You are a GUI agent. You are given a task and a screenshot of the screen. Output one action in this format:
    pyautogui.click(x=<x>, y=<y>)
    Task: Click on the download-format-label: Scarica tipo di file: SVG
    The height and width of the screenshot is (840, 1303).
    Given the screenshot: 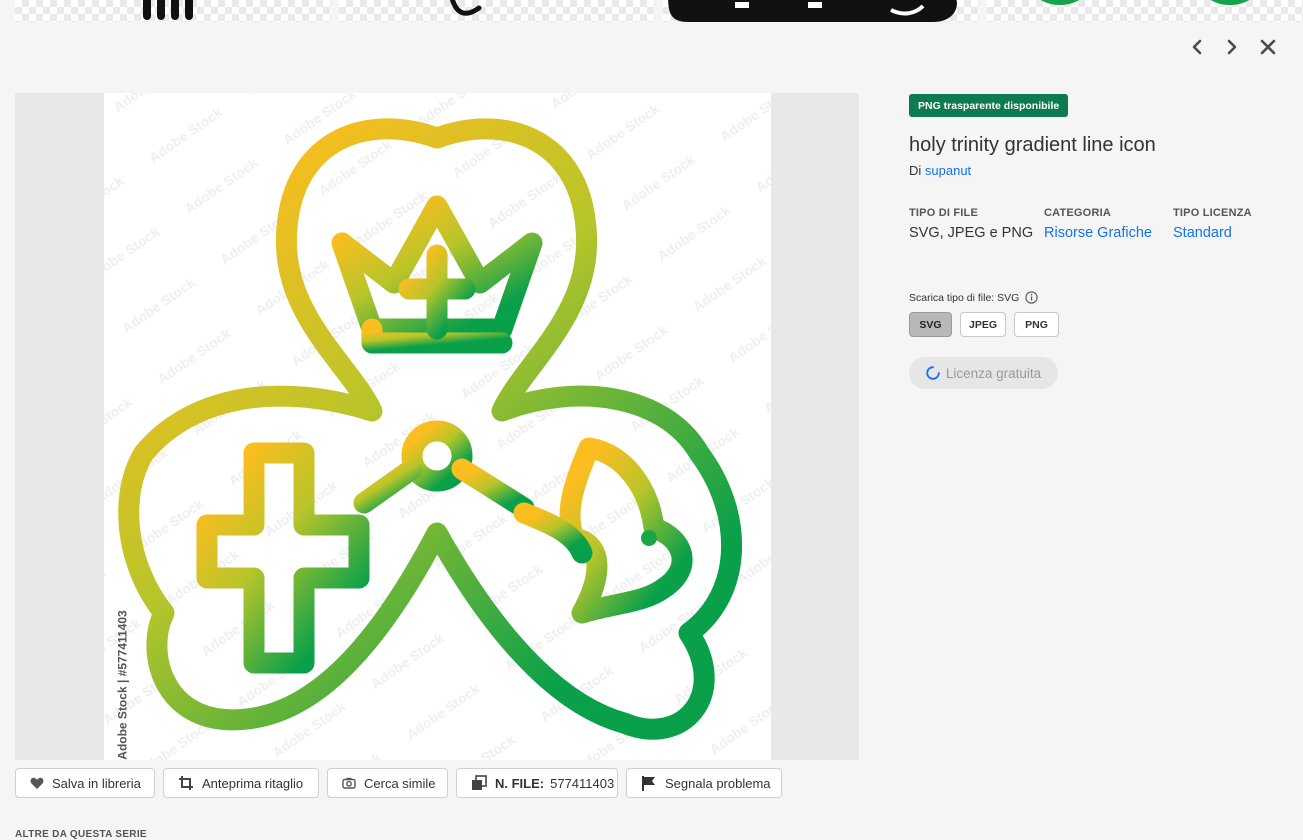 What is the action you would take?
    pyautogui.click(x=973, y=297)
    